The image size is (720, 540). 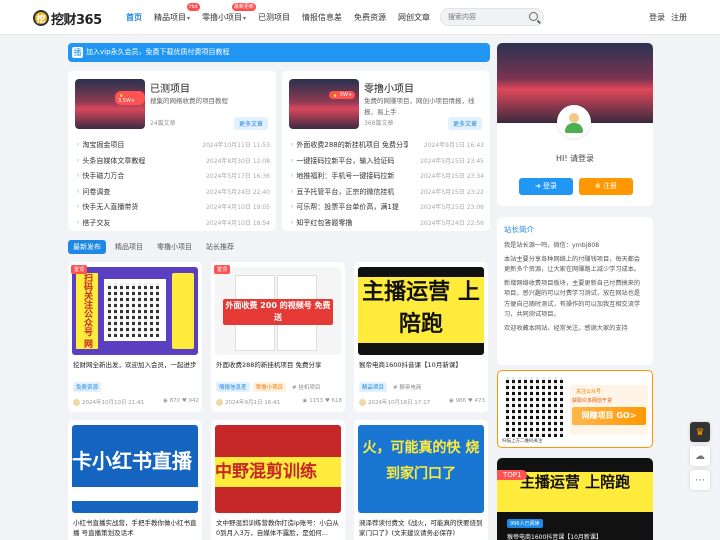 I want to click on list-item: 淘宝掘金项目2024年10月11日 11:53, so click(x=173, y=146).